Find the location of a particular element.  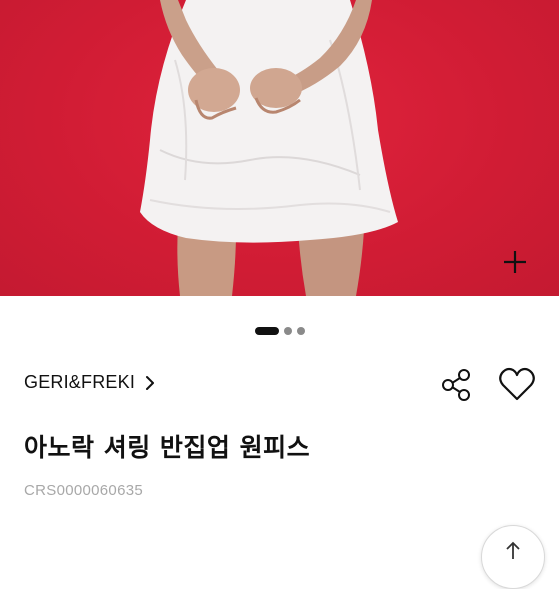

arrow-up-icon is located at coordinates (513, 550).